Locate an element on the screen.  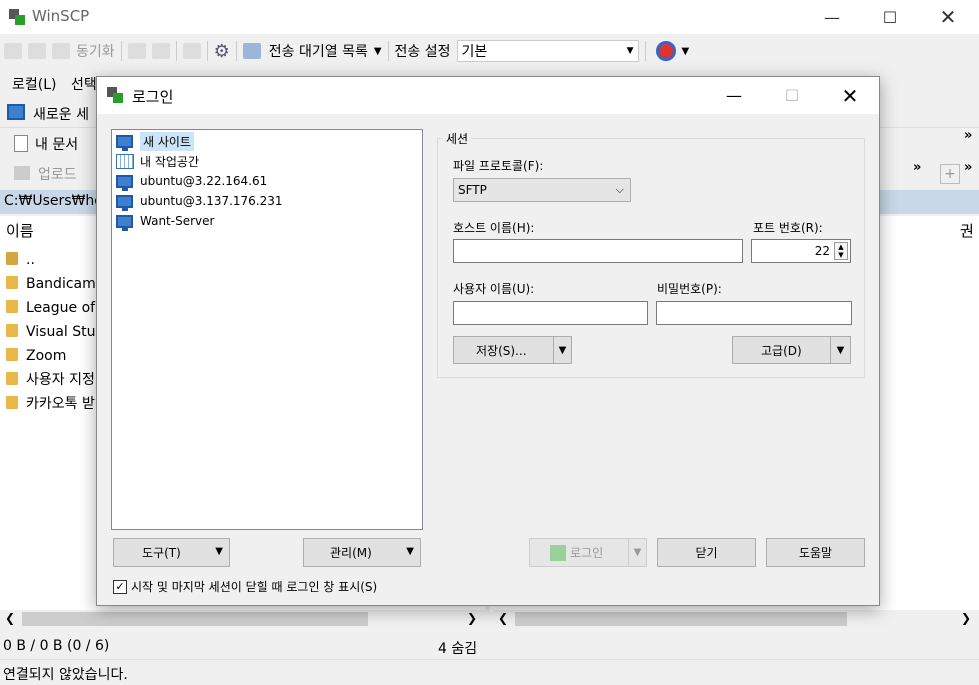
list-item: Bandicam is located at coordinates (51, 284).